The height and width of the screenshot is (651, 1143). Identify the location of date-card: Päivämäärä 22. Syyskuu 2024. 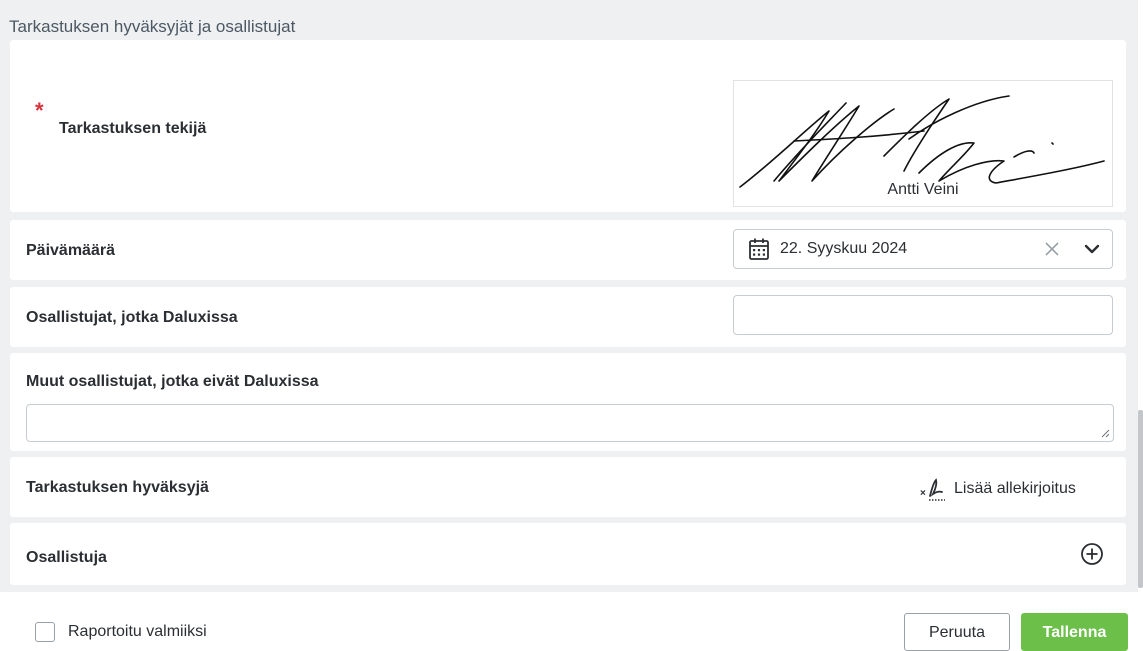
(568, 250).